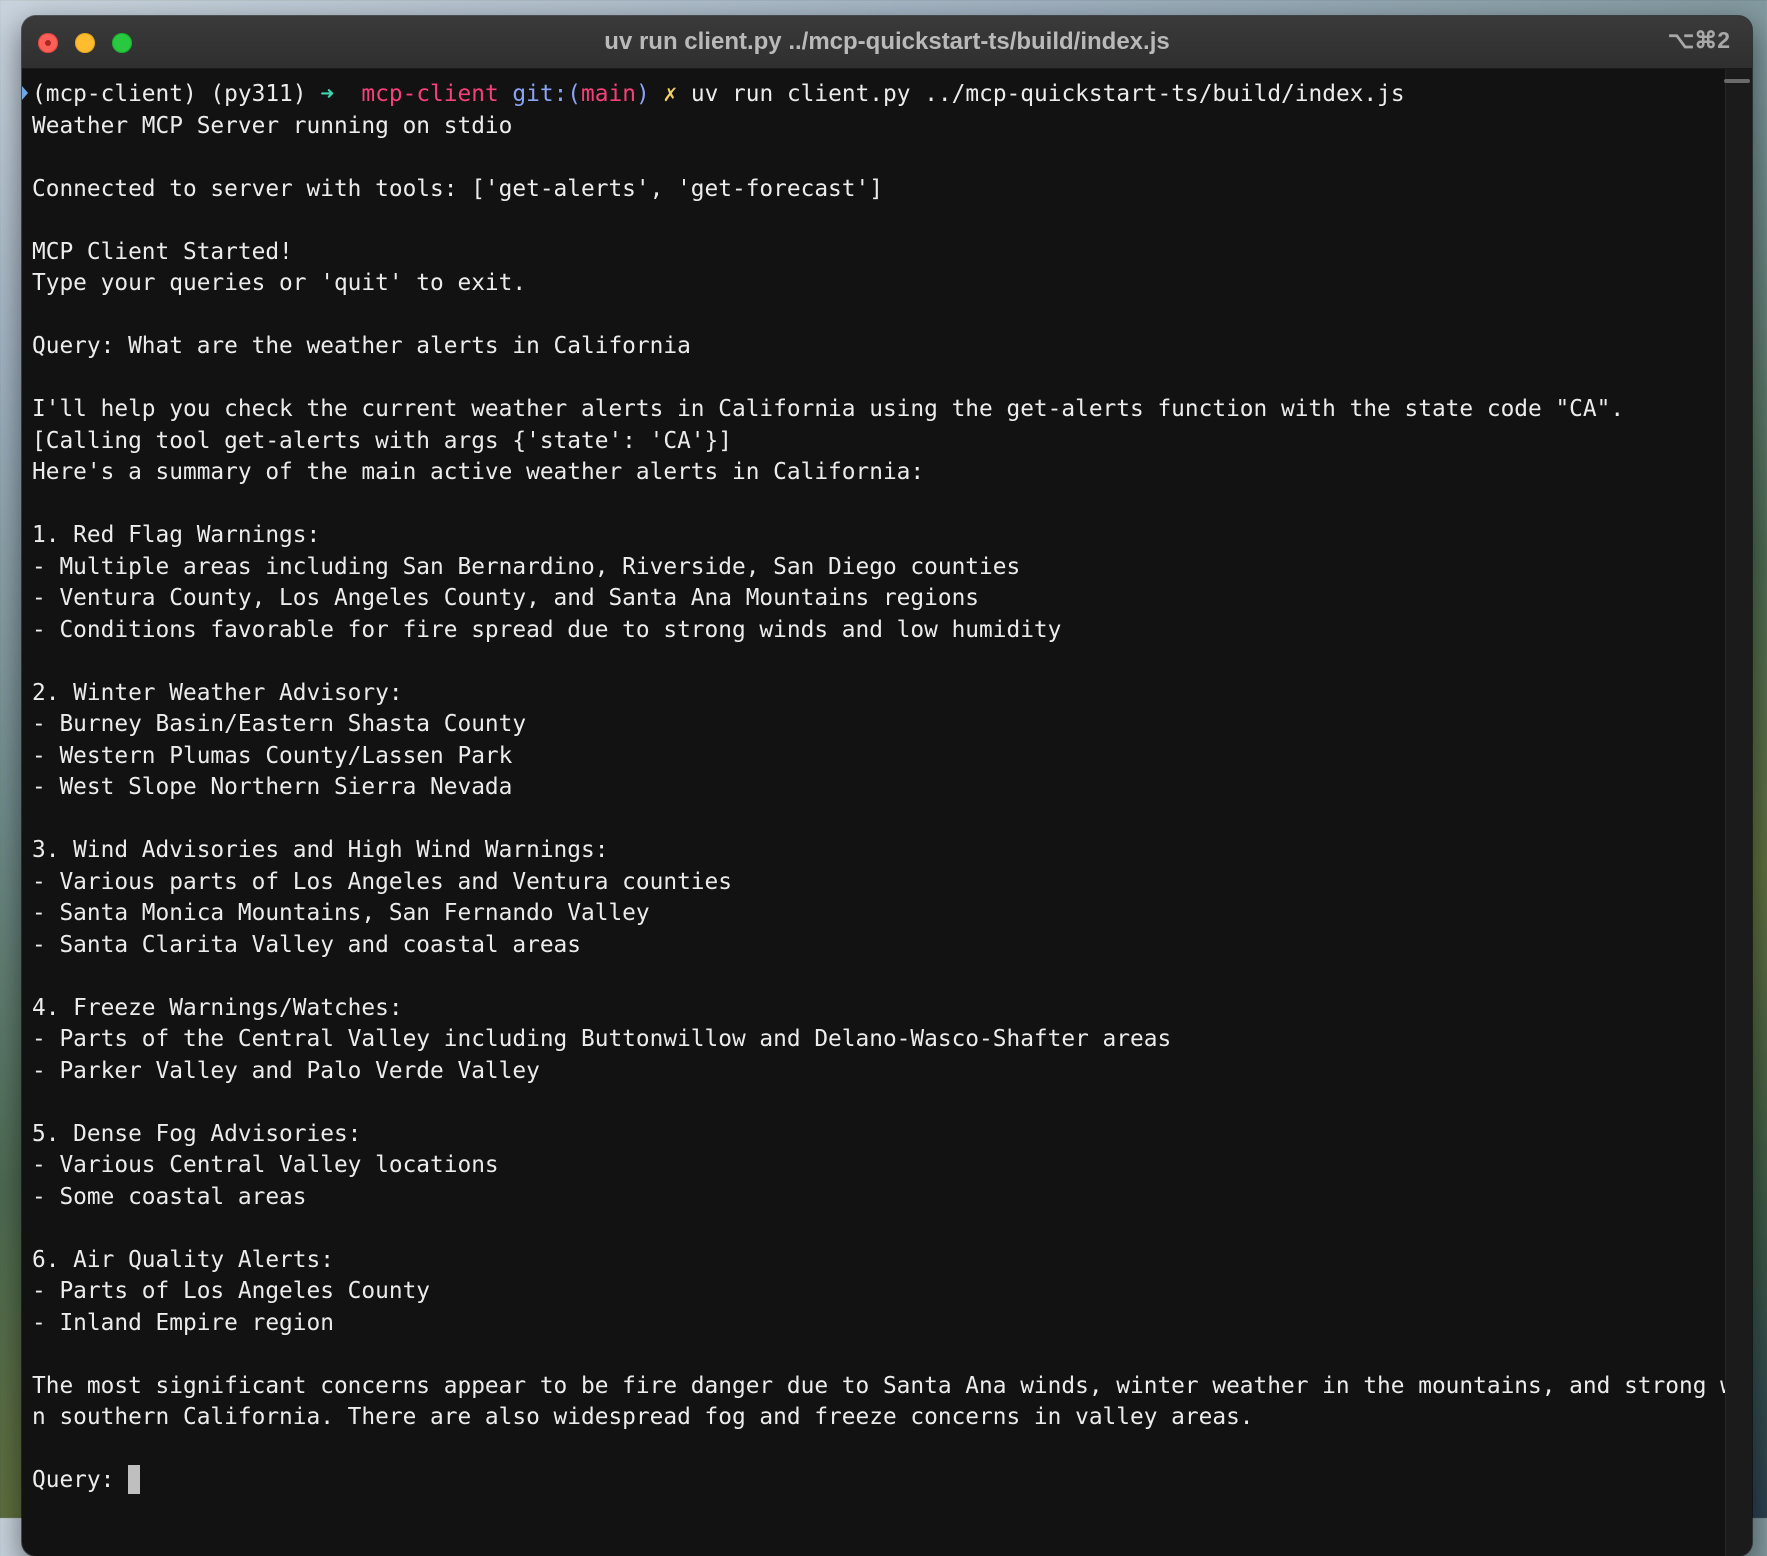 The image size is (1767, 1556). Describe the element at coordinates (547, 94) in the screenshot. I see `git-label: git:(` at that location.